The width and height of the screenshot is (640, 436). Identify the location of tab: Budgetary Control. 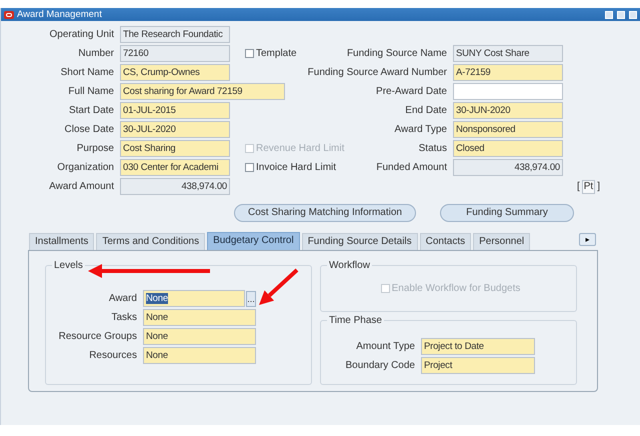
(253, 241).